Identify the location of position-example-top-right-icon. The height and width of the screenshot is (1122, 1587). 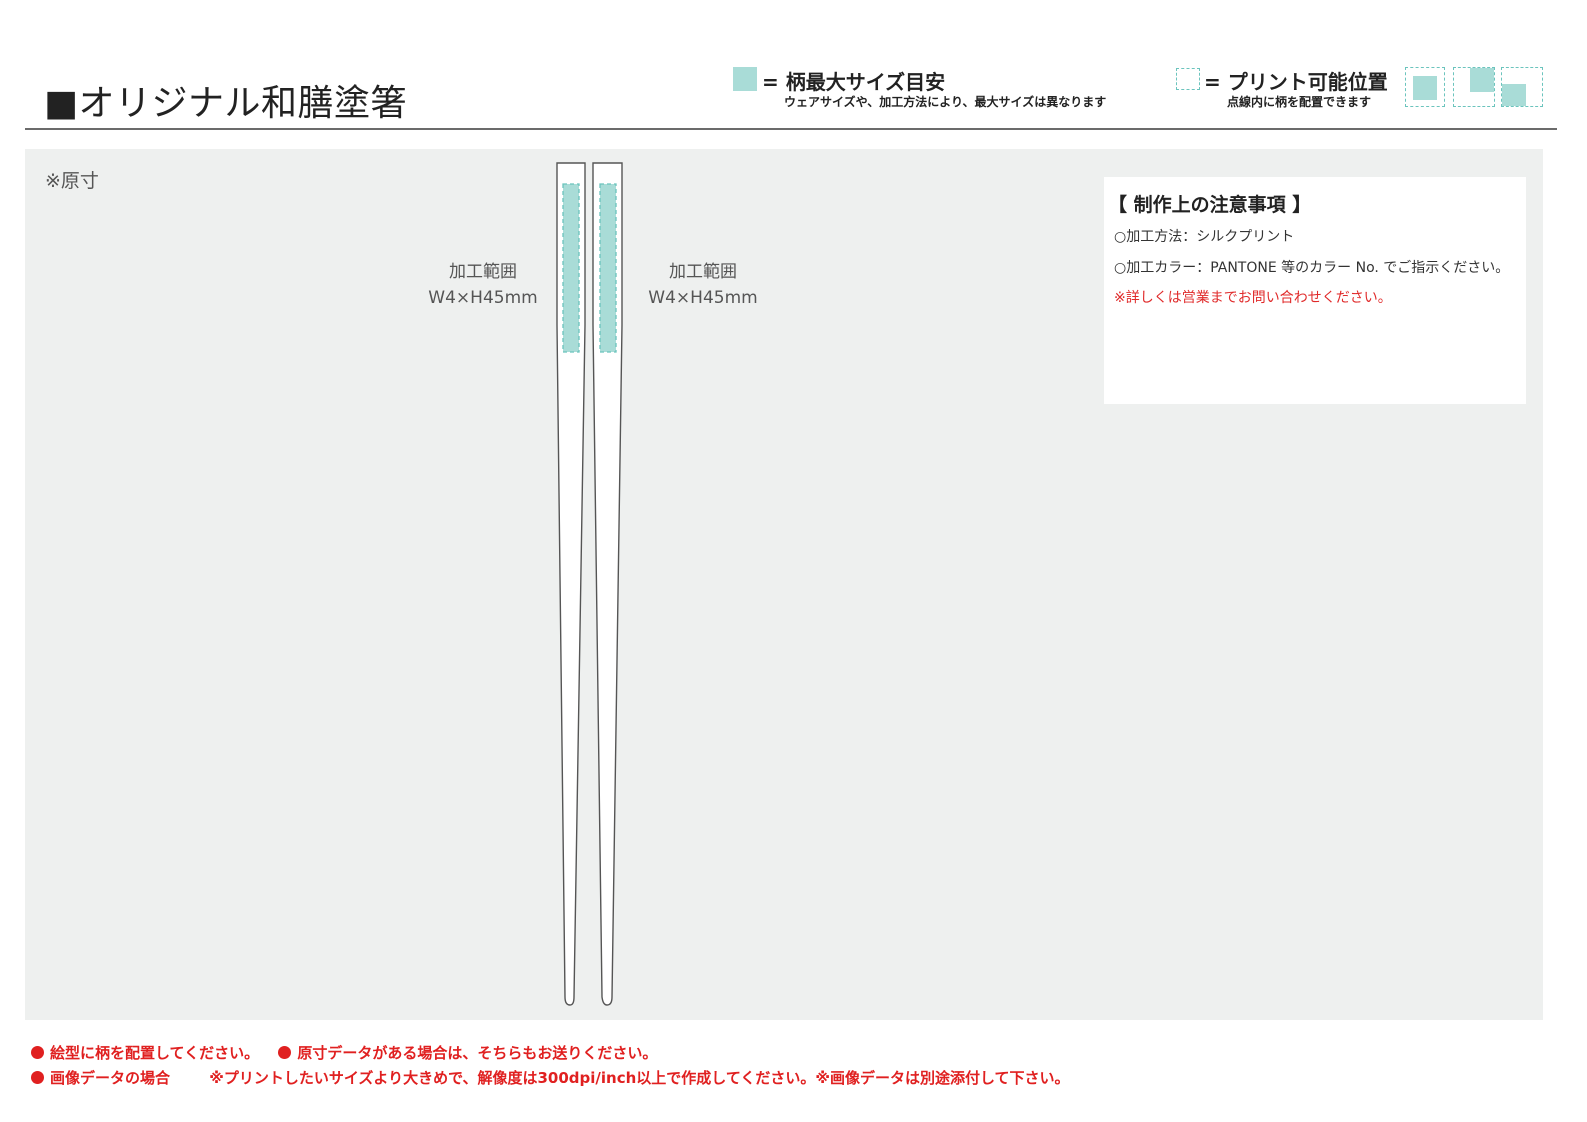
(1474, 87).